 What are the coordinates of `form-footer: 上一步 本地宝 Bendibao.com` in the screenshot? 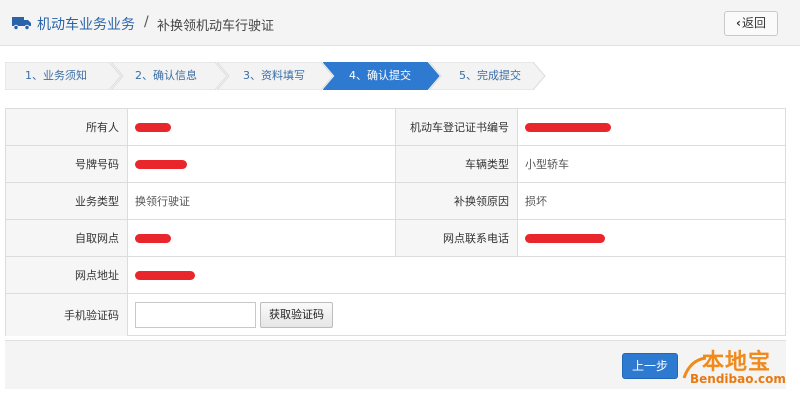 It's located at (395, 364).